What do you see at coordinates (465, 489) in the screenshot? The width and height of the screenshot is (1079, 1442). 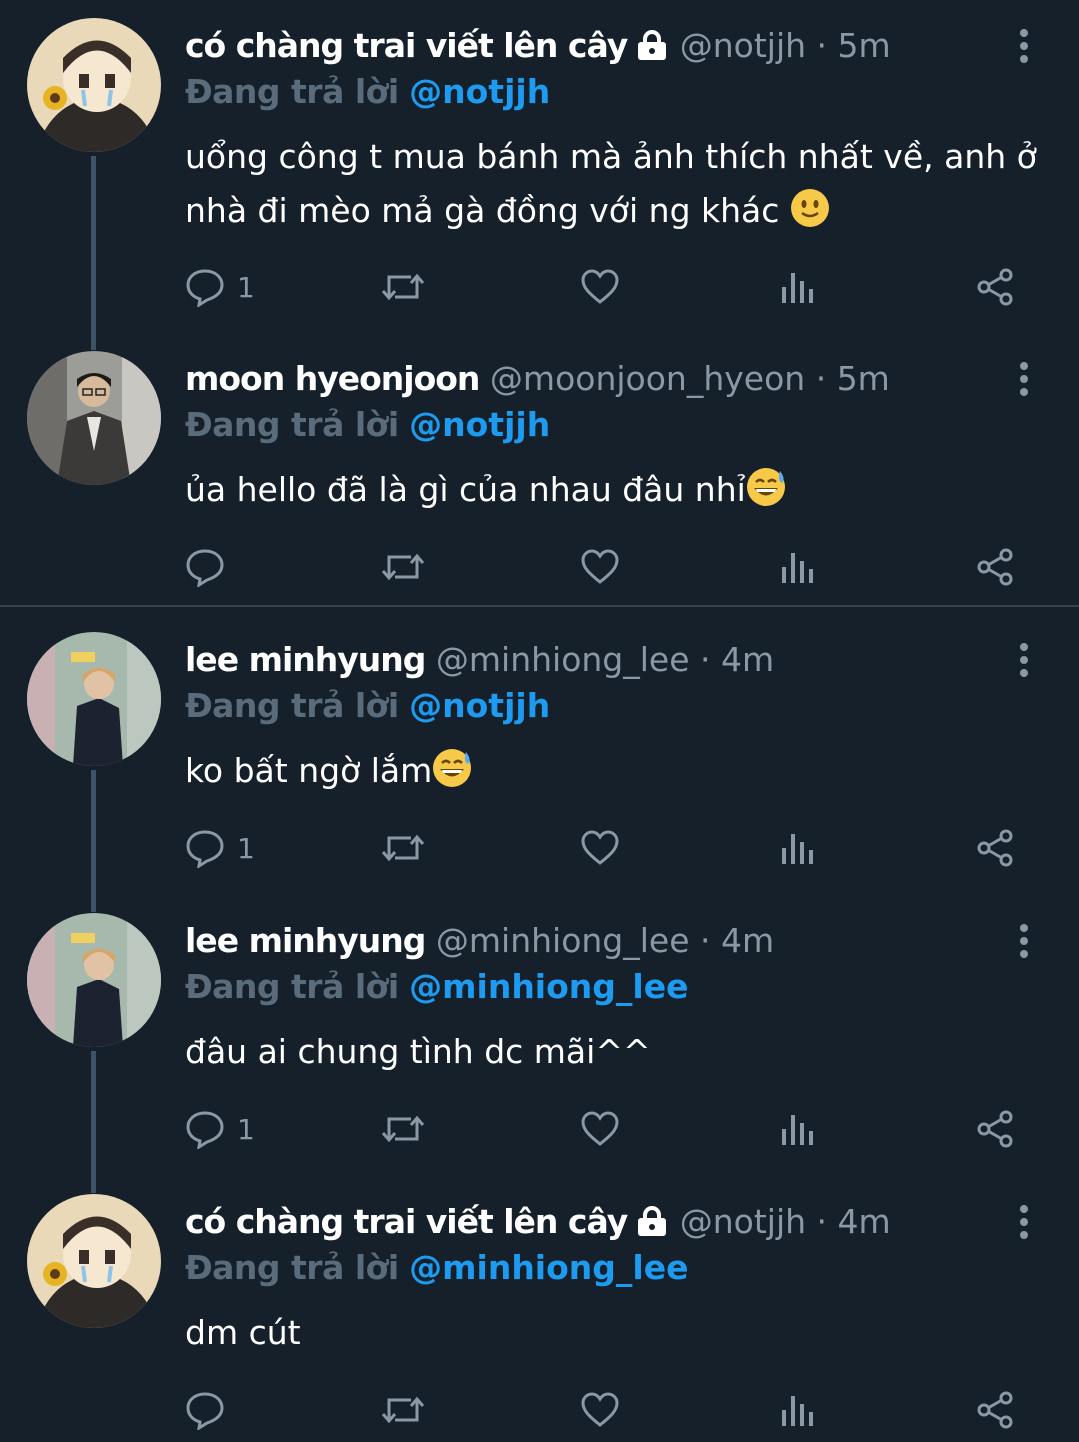 I see `tweet-text-content: ủa hello đã là gì của nhau đâu nhỉ` at bounding box center [465, 489].